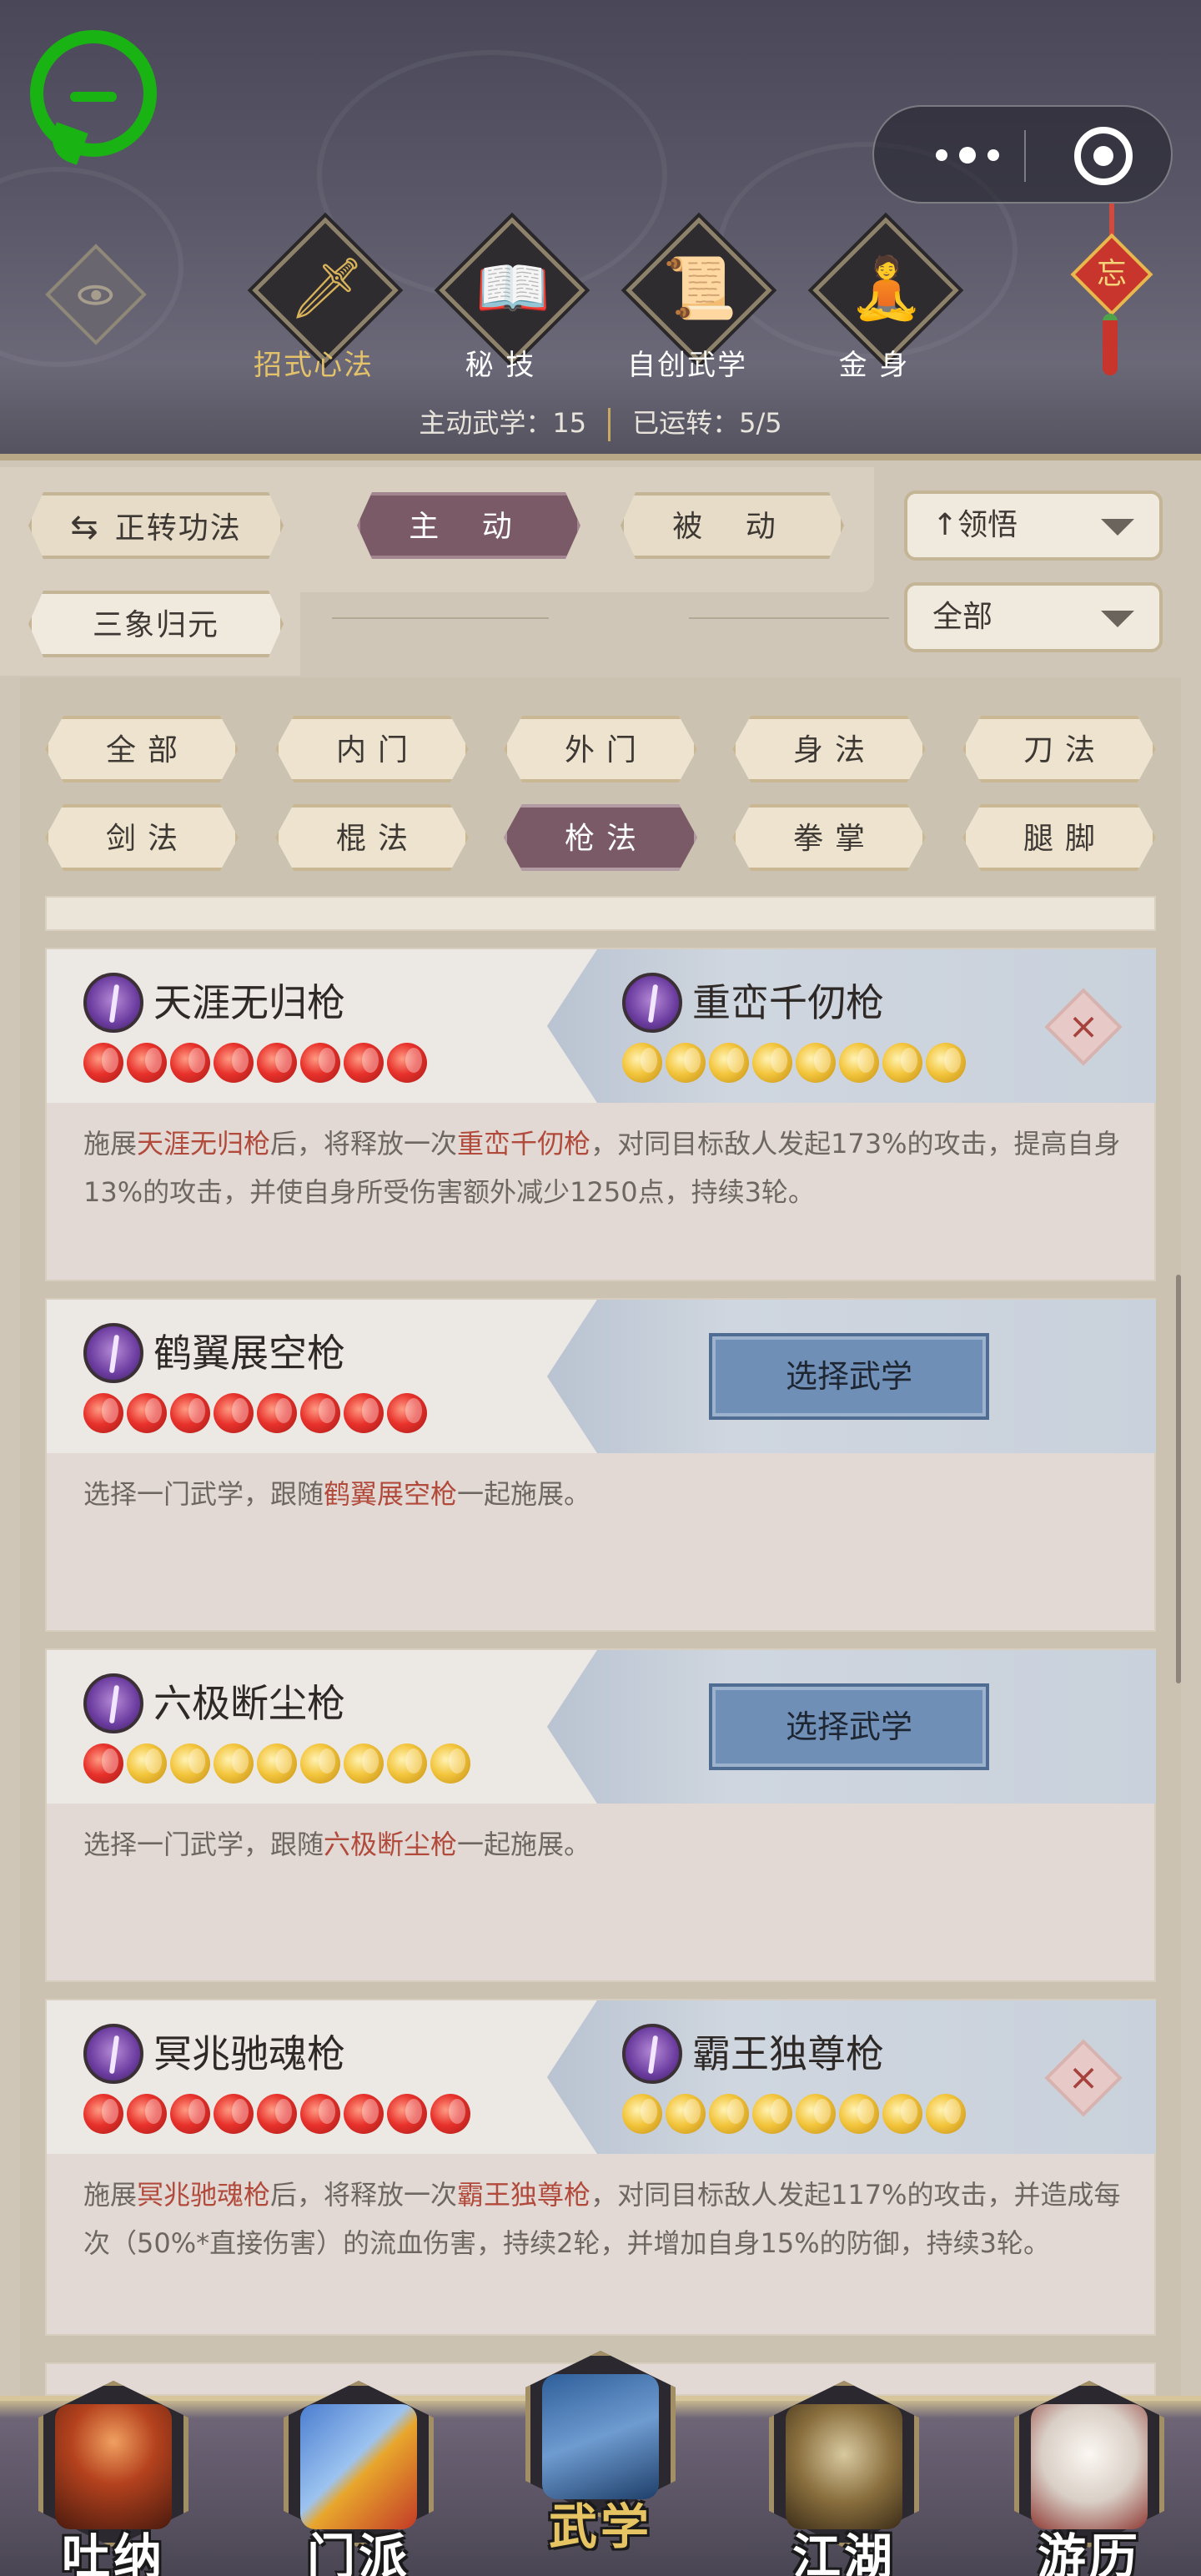 The width and height of the screenshot is (1201, 2576). Describe the element at coordinates (142, 749) in the screenshot. I see `category-all: 全部` at that location.